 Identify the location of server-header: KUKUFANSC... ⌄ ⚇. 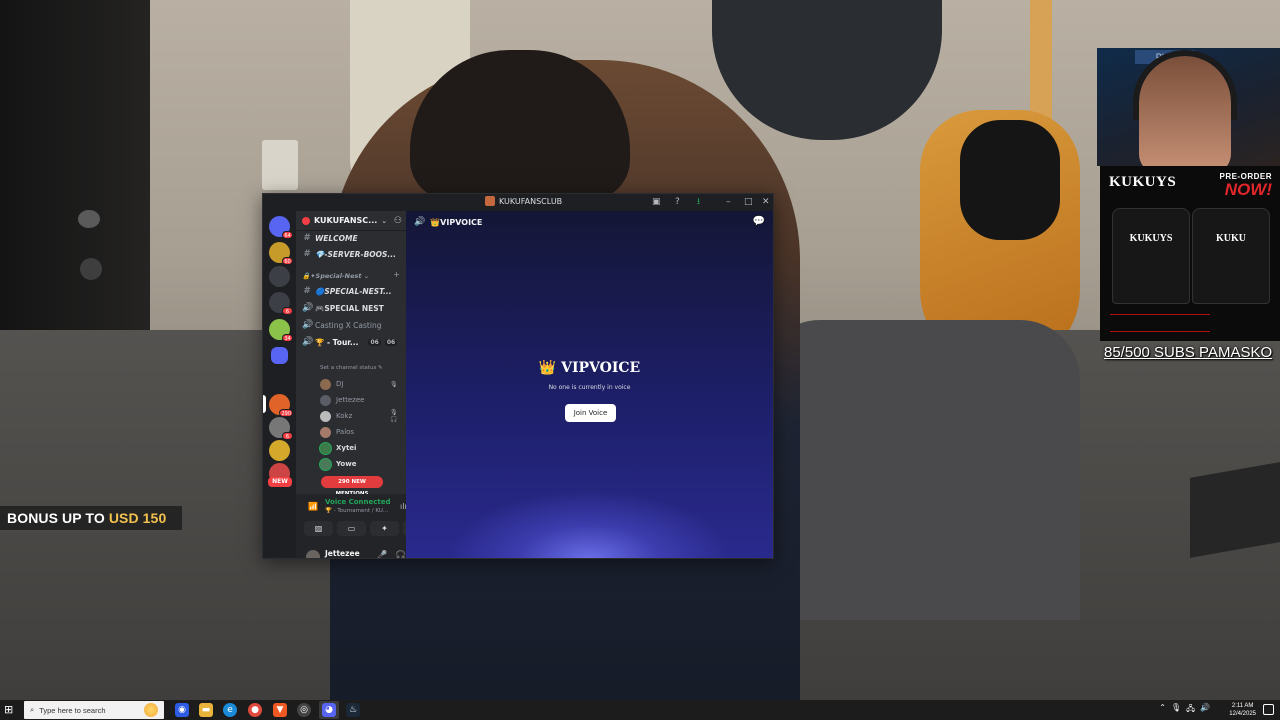
(351, 221).